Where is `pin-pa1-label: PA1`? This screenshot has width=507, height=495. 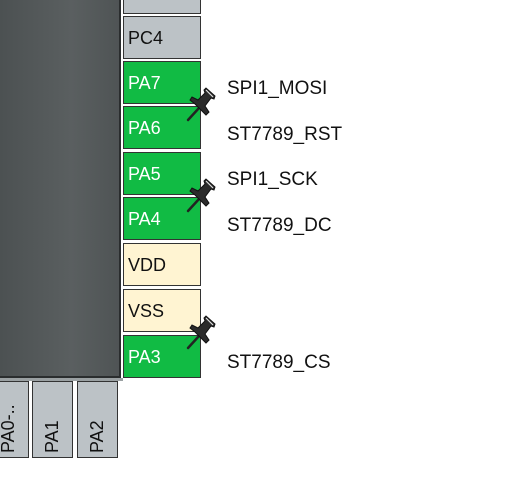
pin-pa1-label: PA1 is located at coordinates (51, 436).